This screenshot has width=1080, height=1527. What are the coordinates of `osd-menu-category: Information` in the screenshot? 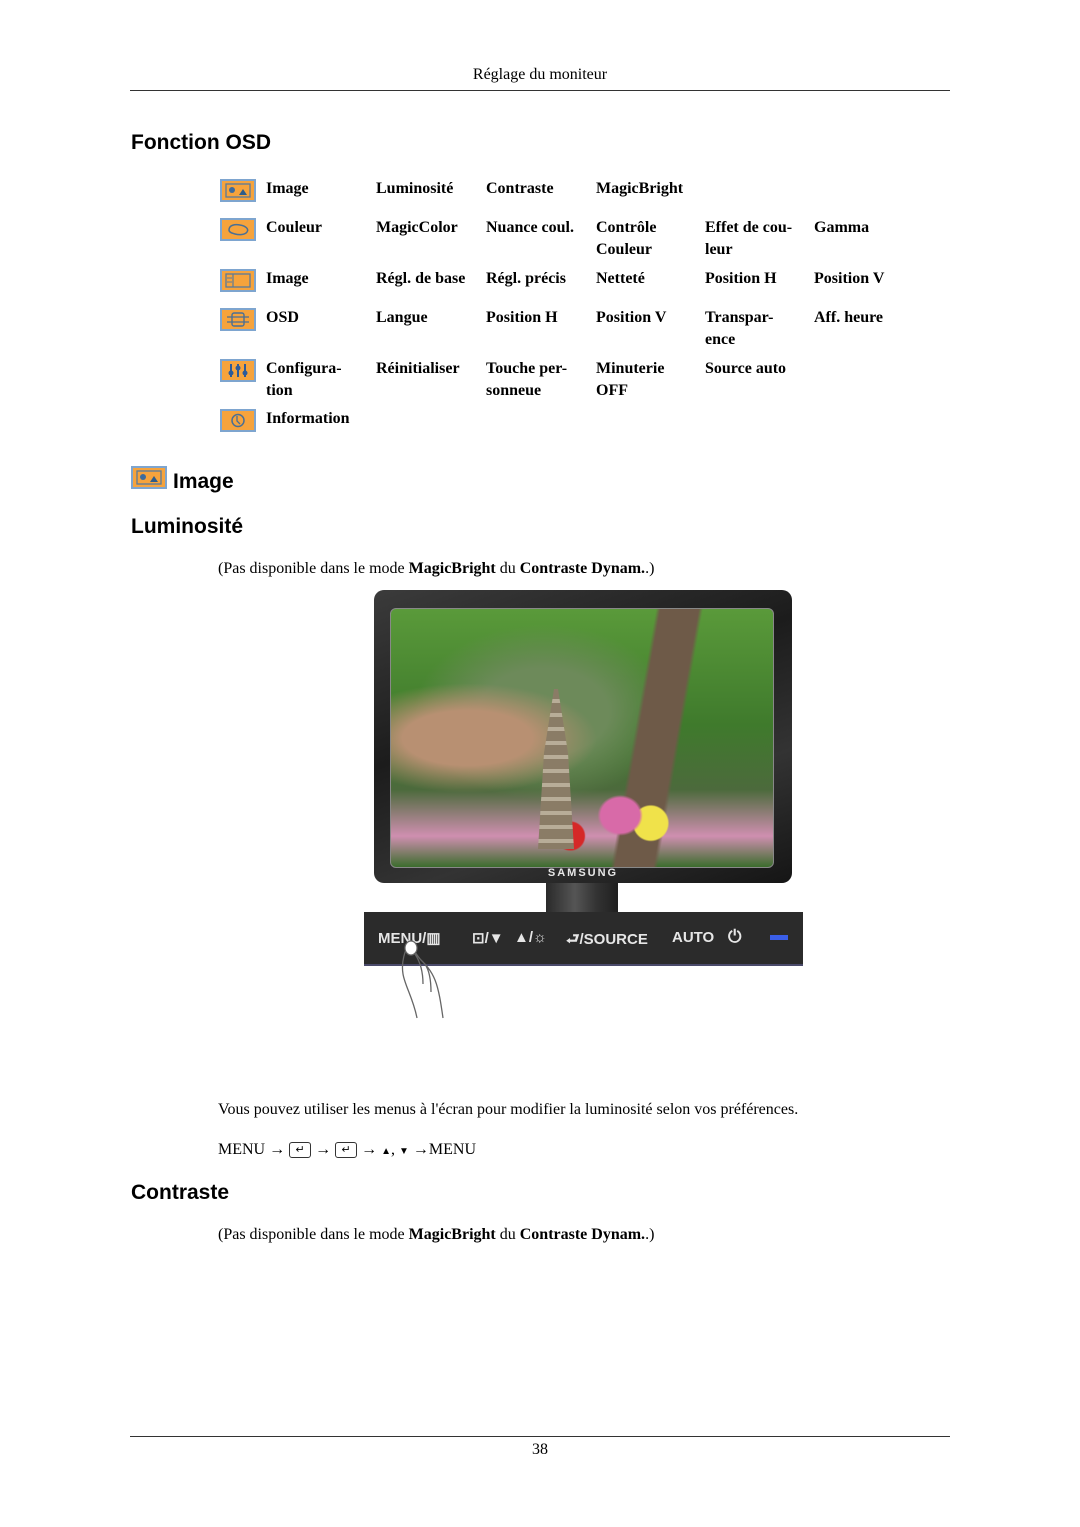 It's located at (308, 418).